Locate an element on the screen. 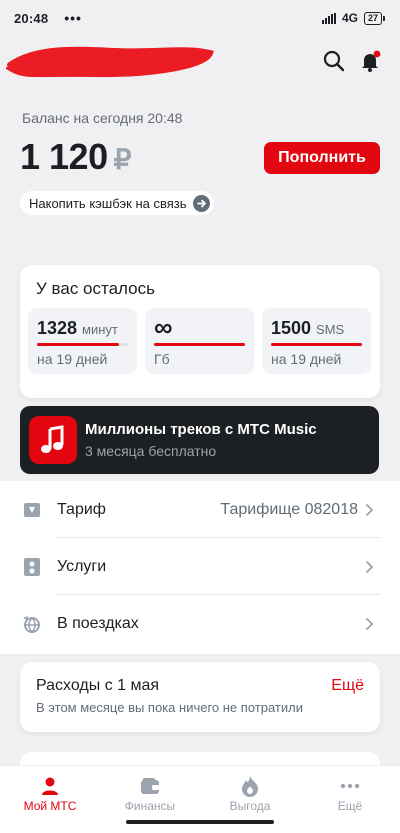 This screenshot has width=400, height=833. services-icon is located at coordinates (32, 567).